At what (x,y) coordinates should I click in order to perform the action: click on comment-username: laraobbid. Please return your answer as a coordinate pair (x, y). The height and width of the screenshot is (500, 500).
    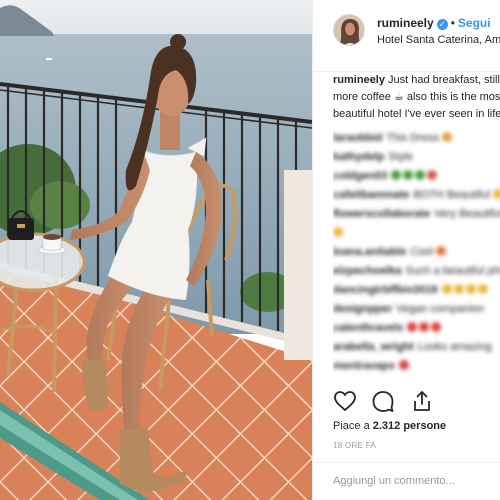
    Looking at the image, I should click on (358, 138).